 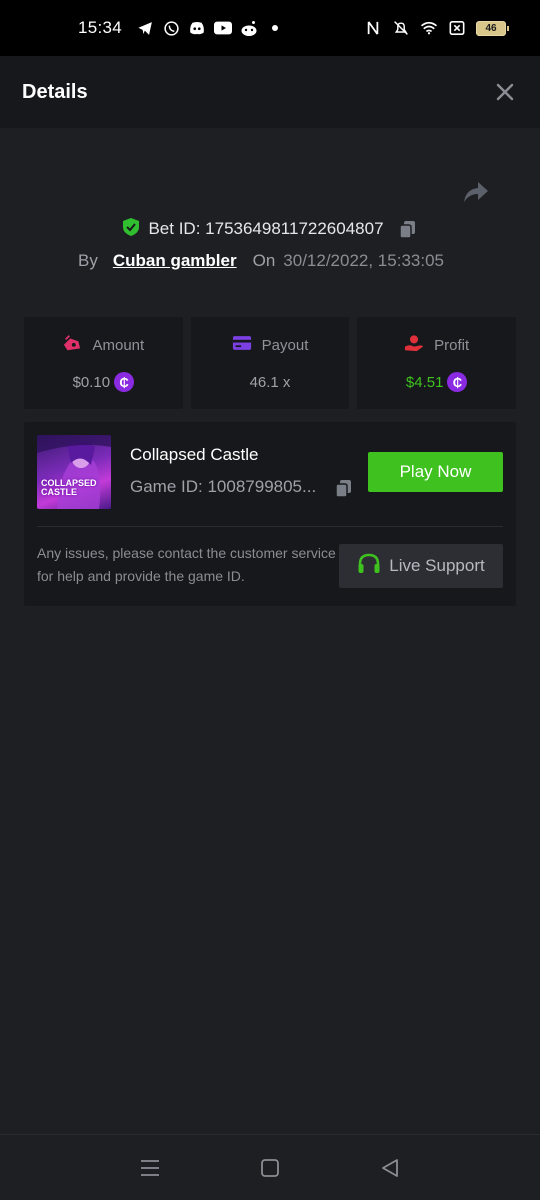 I want to click on profit-value-row: $4.51 ₵, so click(x=437, y=382).